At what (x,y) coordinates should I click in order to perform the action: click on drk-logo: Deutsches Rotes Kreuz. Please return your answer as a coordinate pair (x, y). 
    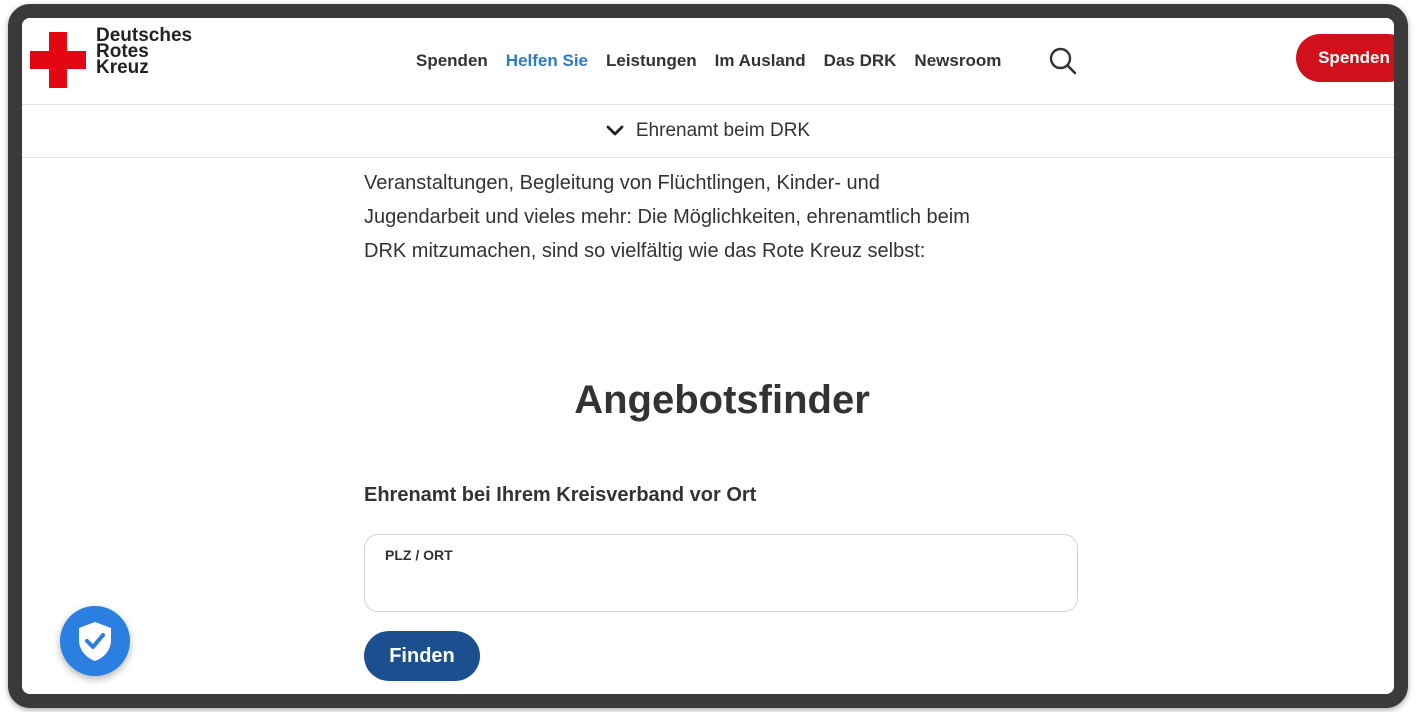
    Looking at the image, I should click on (111, 57).